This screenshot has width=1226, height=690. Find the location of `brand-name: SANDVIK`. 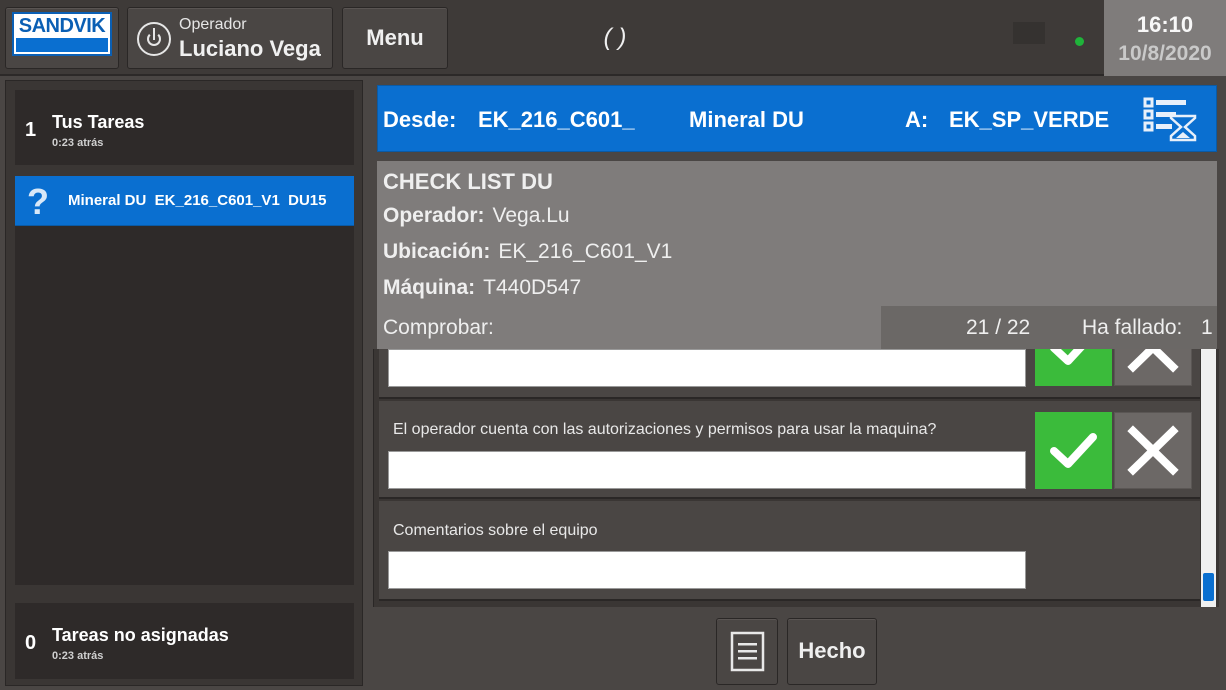

brand-name: SANDVIK is located at coordinates (62, 26).